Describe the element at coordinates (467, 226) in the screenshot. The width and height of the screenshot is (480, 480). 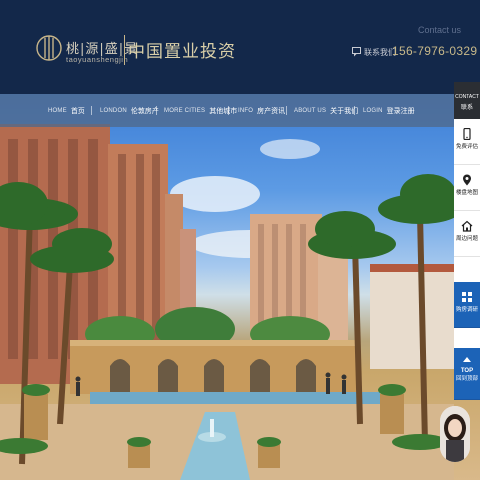
I see `home-icon` at that location.